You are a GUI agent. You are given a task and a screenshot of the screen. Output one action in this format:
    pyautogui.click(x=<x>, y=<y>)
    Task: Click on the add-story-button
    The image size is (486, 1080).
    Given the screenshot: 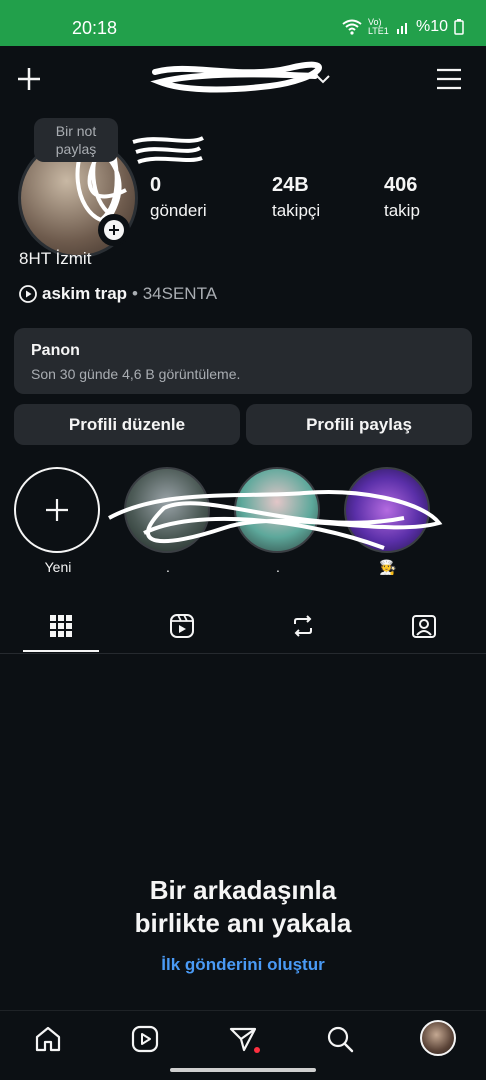 What is the action you would take?
    pyautogui.click(x=114, y=230)
    